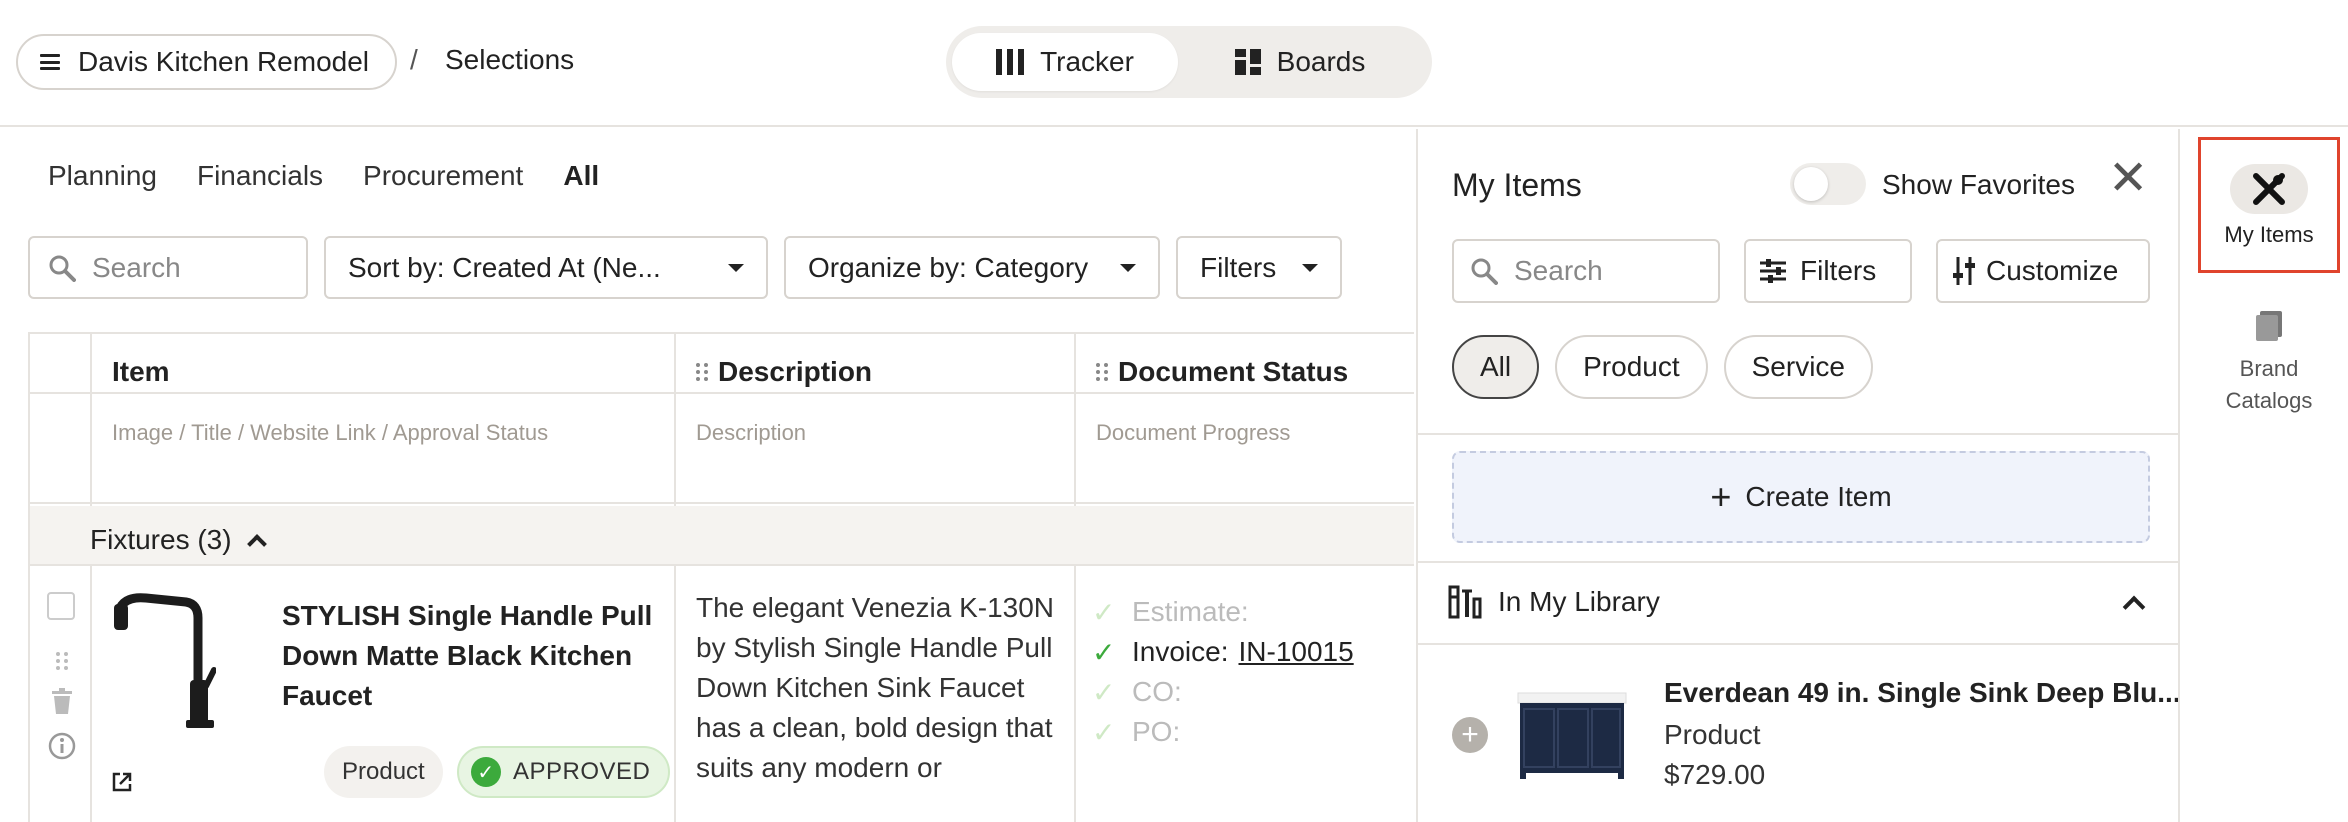  I want to click on filters-label: Filters, so click(1238, 267).